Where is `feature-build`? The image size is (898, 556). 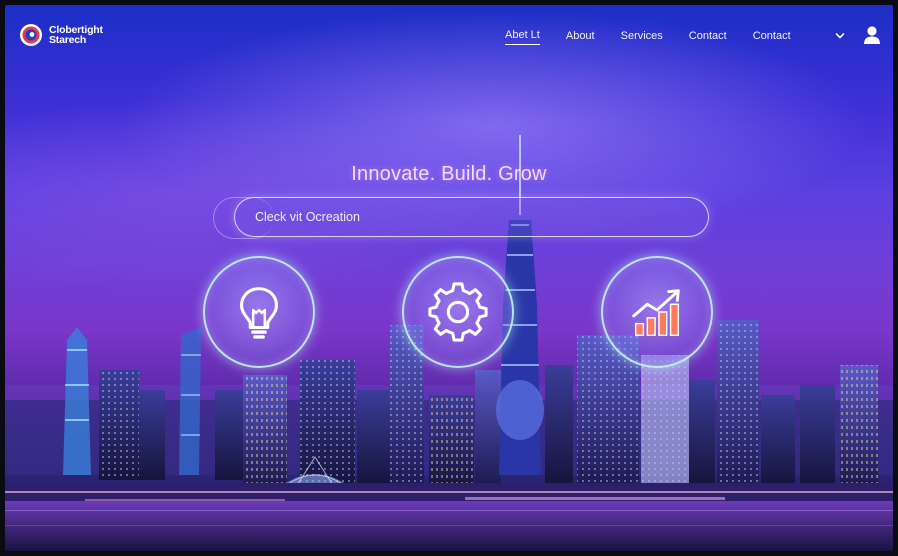 feature-build is located at coordinates (458, 312).